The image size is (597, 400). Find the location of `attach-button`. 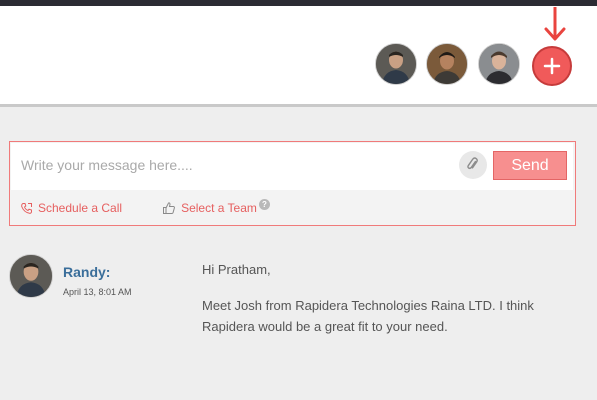

attach-button is located at coordinates (473, 165).